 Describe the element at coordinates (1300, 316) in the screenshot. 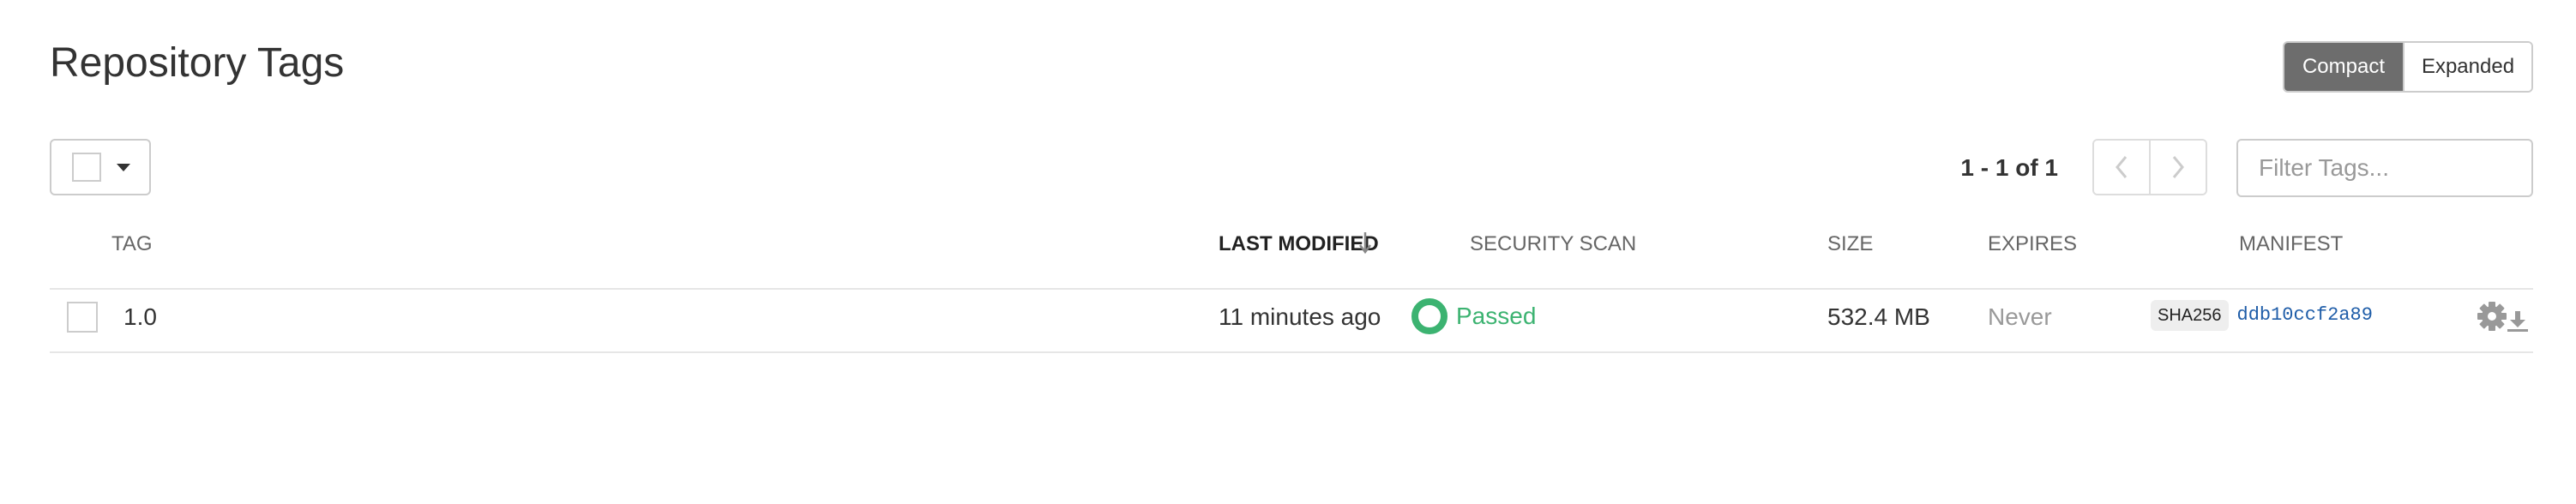

I see `last-modified-value: 11 minutes ago` at that location.